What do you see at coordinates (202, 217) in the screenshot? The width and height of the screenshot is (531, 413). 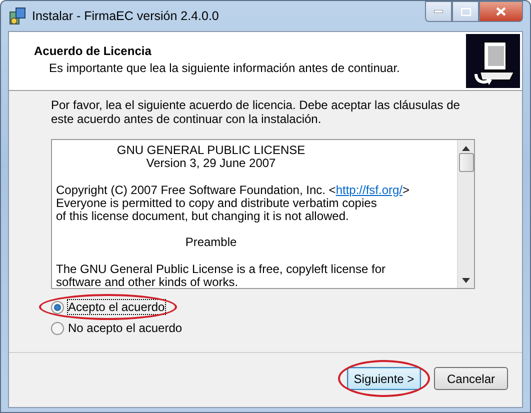 I see `license-line: of this license document, but changing it is not allowed.` at bounding box center [202, 217].